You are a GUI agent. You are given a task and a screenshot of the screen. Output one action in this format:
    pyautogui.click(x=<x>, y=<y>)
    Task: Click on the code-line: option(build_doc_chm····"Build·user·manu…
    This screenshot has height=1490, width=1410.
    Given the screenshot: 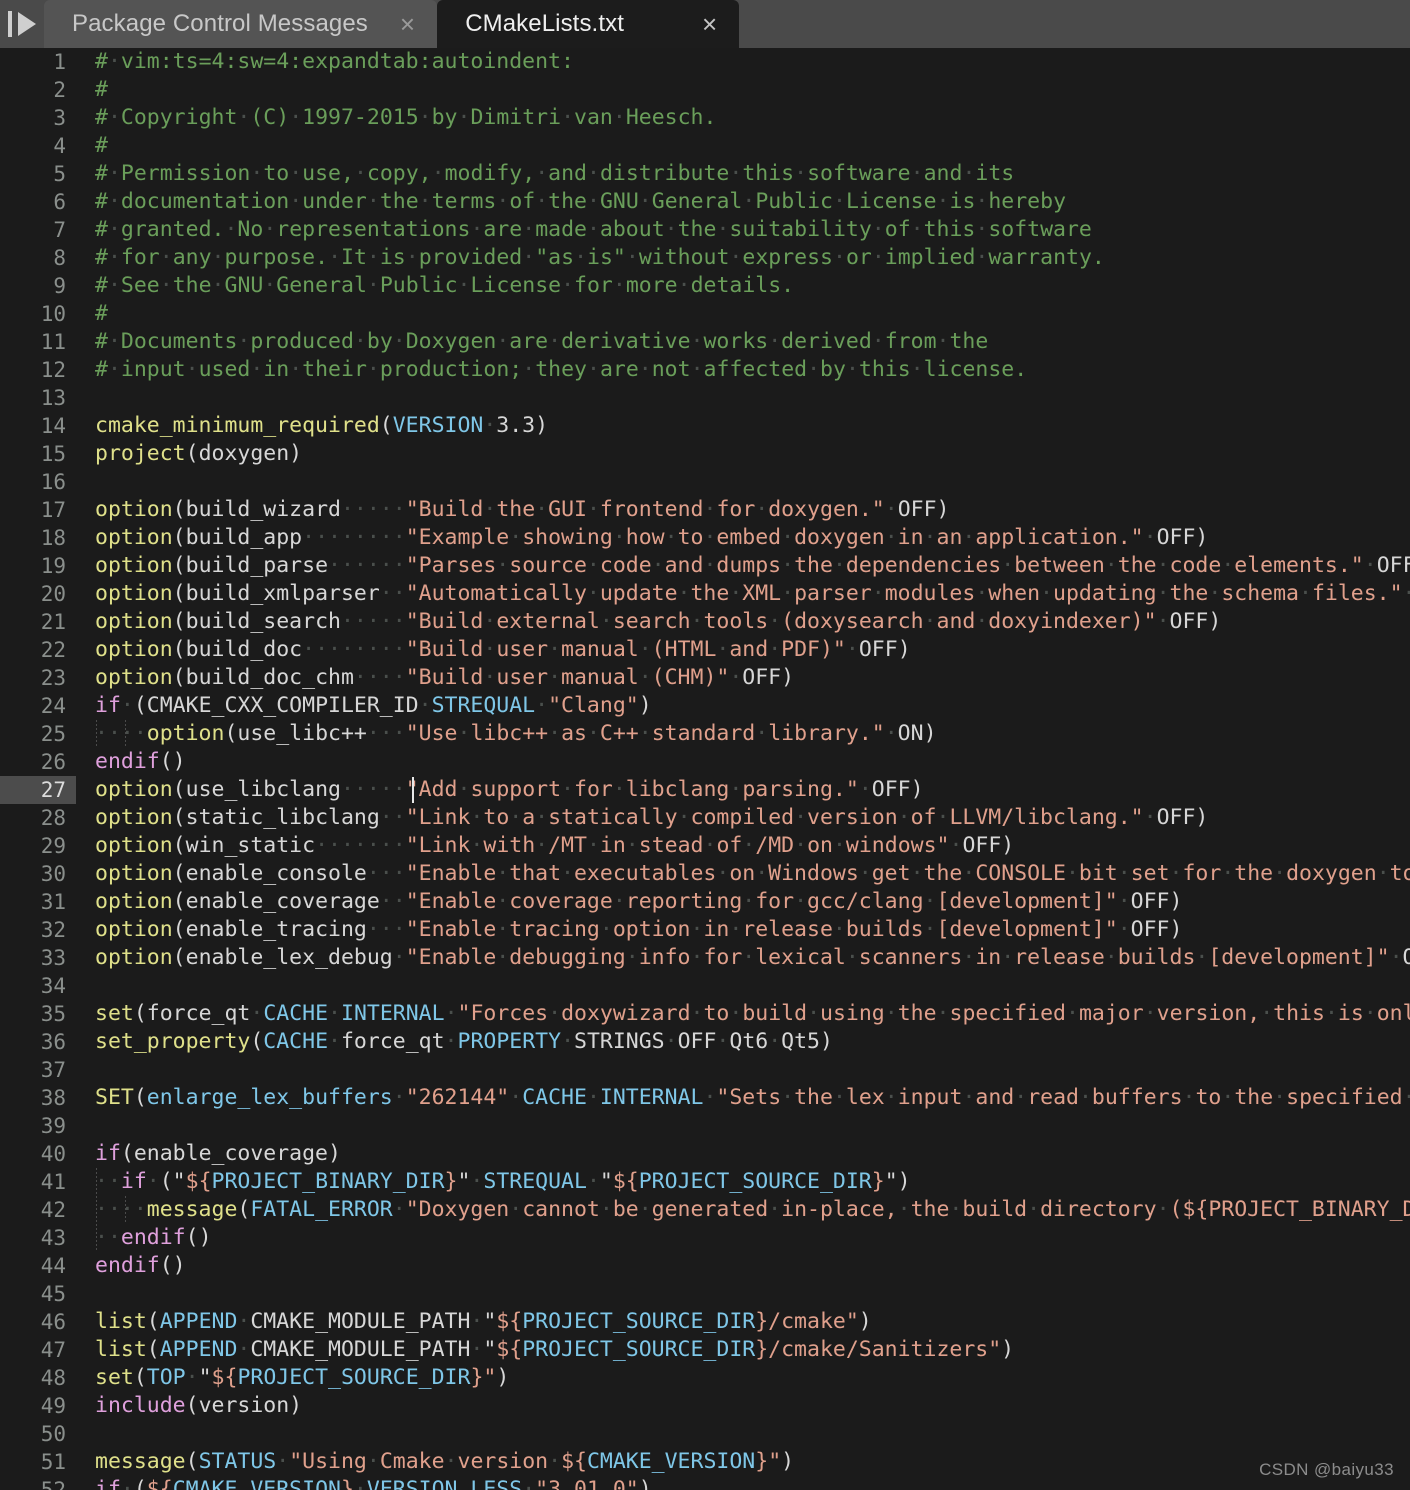 What is the action you would take?
    pyautogui.click(x=743, y=678)
    